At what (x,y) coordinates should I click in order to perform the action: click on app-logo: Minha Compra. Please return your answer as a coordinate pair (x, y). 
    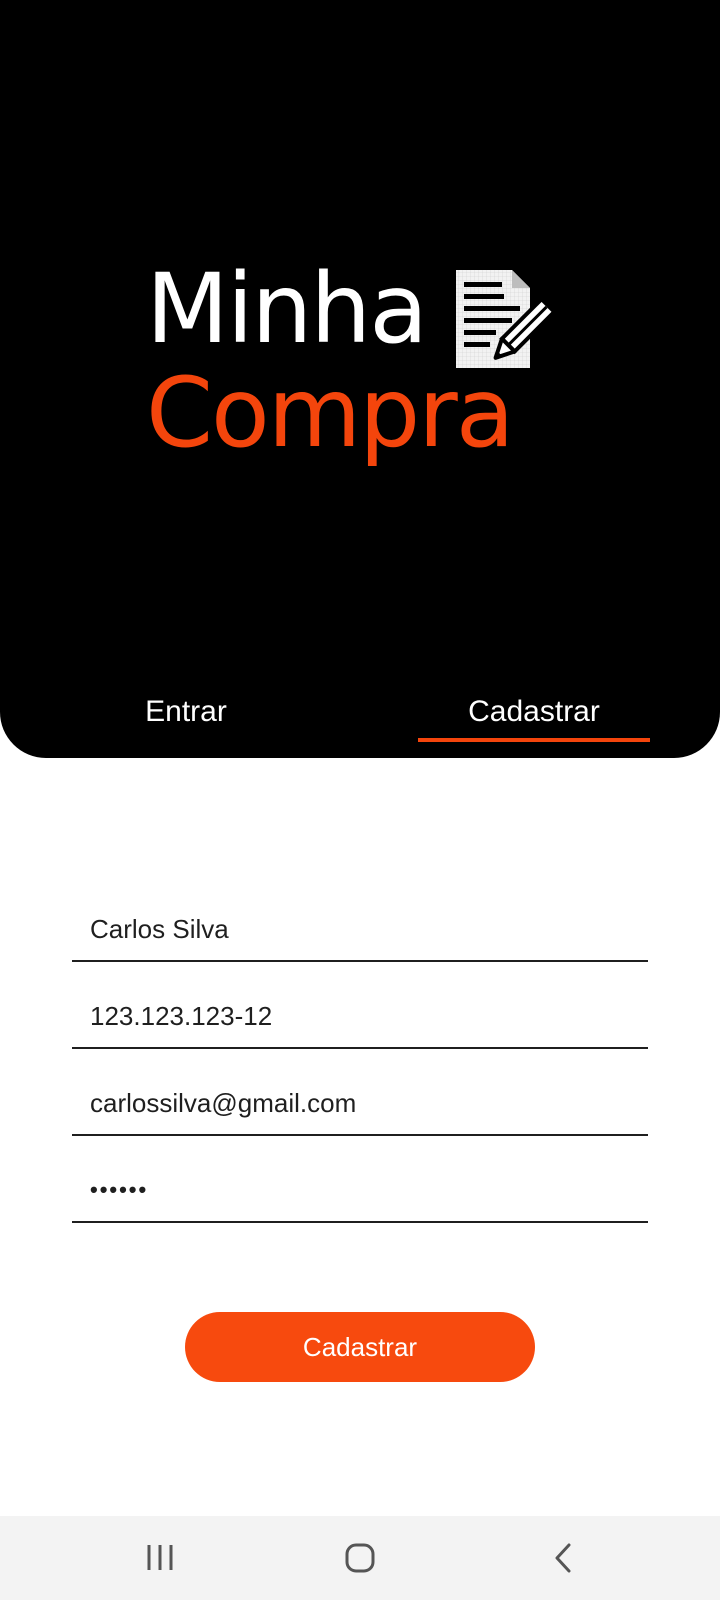
    Looking at the image, I should click on (356, 374).